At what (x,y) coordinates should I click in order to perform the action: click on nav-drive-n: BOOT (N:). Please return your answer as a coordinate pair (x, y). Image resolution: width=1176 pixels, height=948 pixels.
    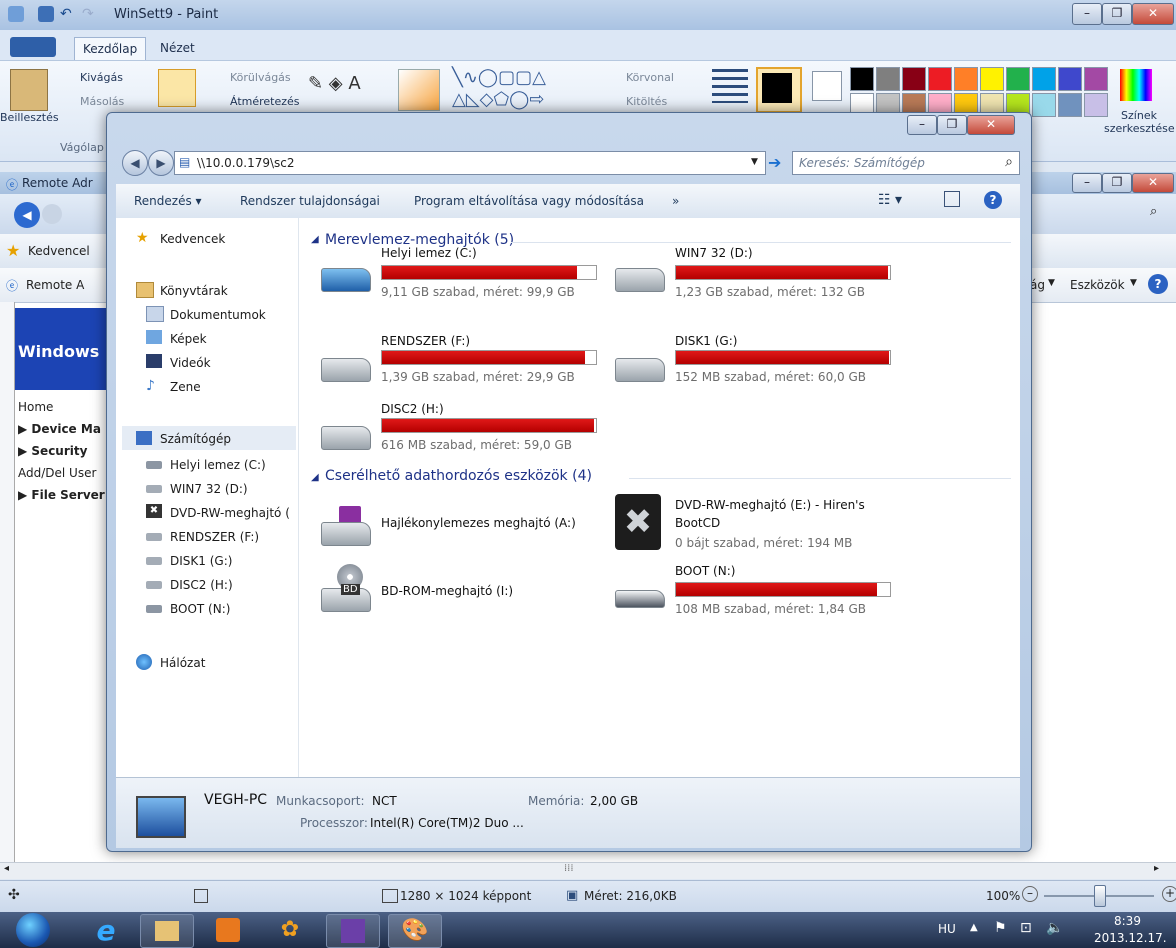
    Looking at the image, I should click on (200, 609).